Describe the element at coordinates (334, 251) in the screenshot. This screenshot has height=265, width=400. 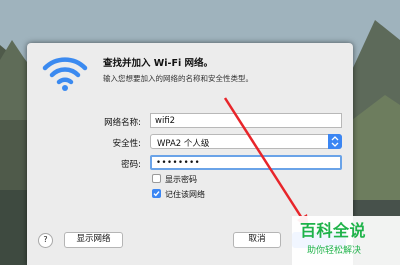
I see `watermark-slogan: 助你轻松解决` at that location.